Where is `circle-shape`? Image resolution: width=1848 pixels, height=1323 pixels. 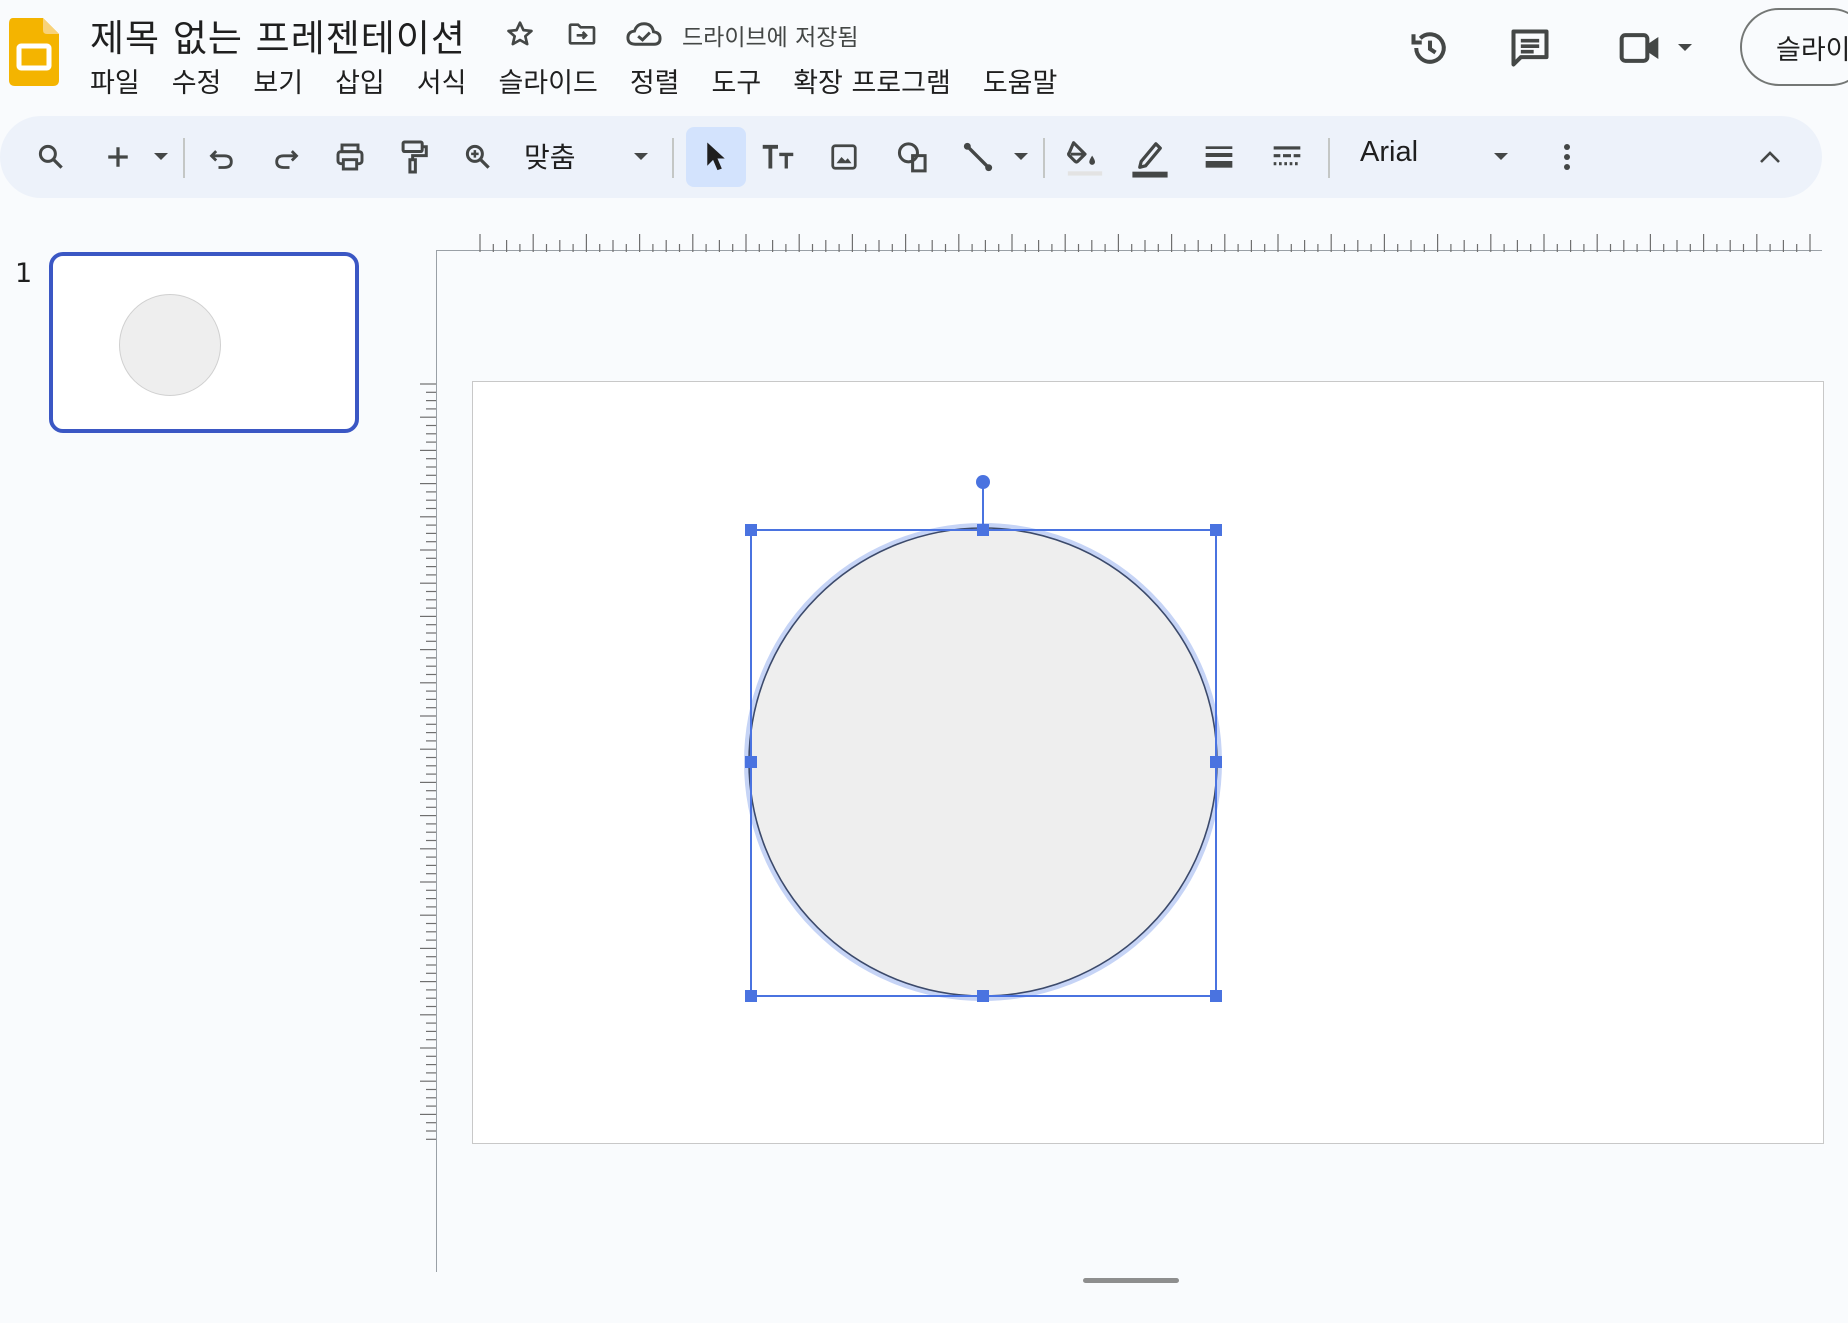
circle-shape is located at coordinates (983, 762).